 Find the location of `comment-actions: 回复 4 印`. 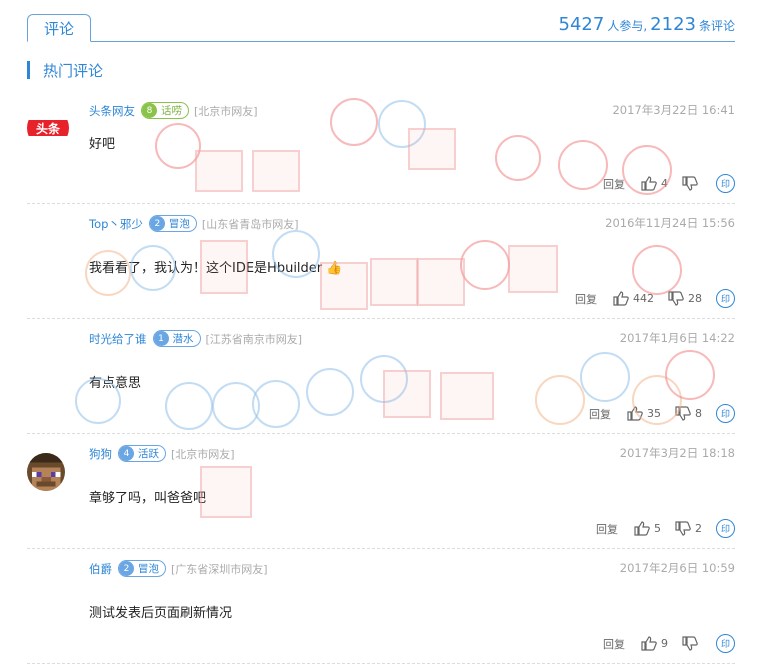

comment-actions: 回复 4 印 is located at coordinates (669, 183).